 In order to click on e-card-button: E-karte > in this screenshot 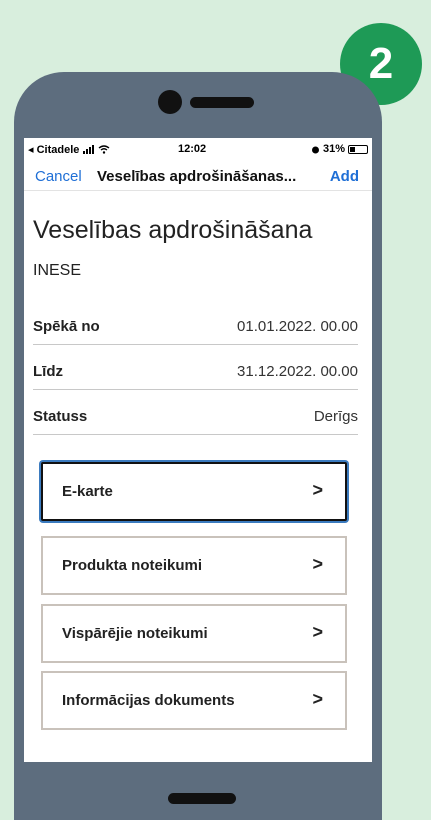, I will do `click(194, 491)`.